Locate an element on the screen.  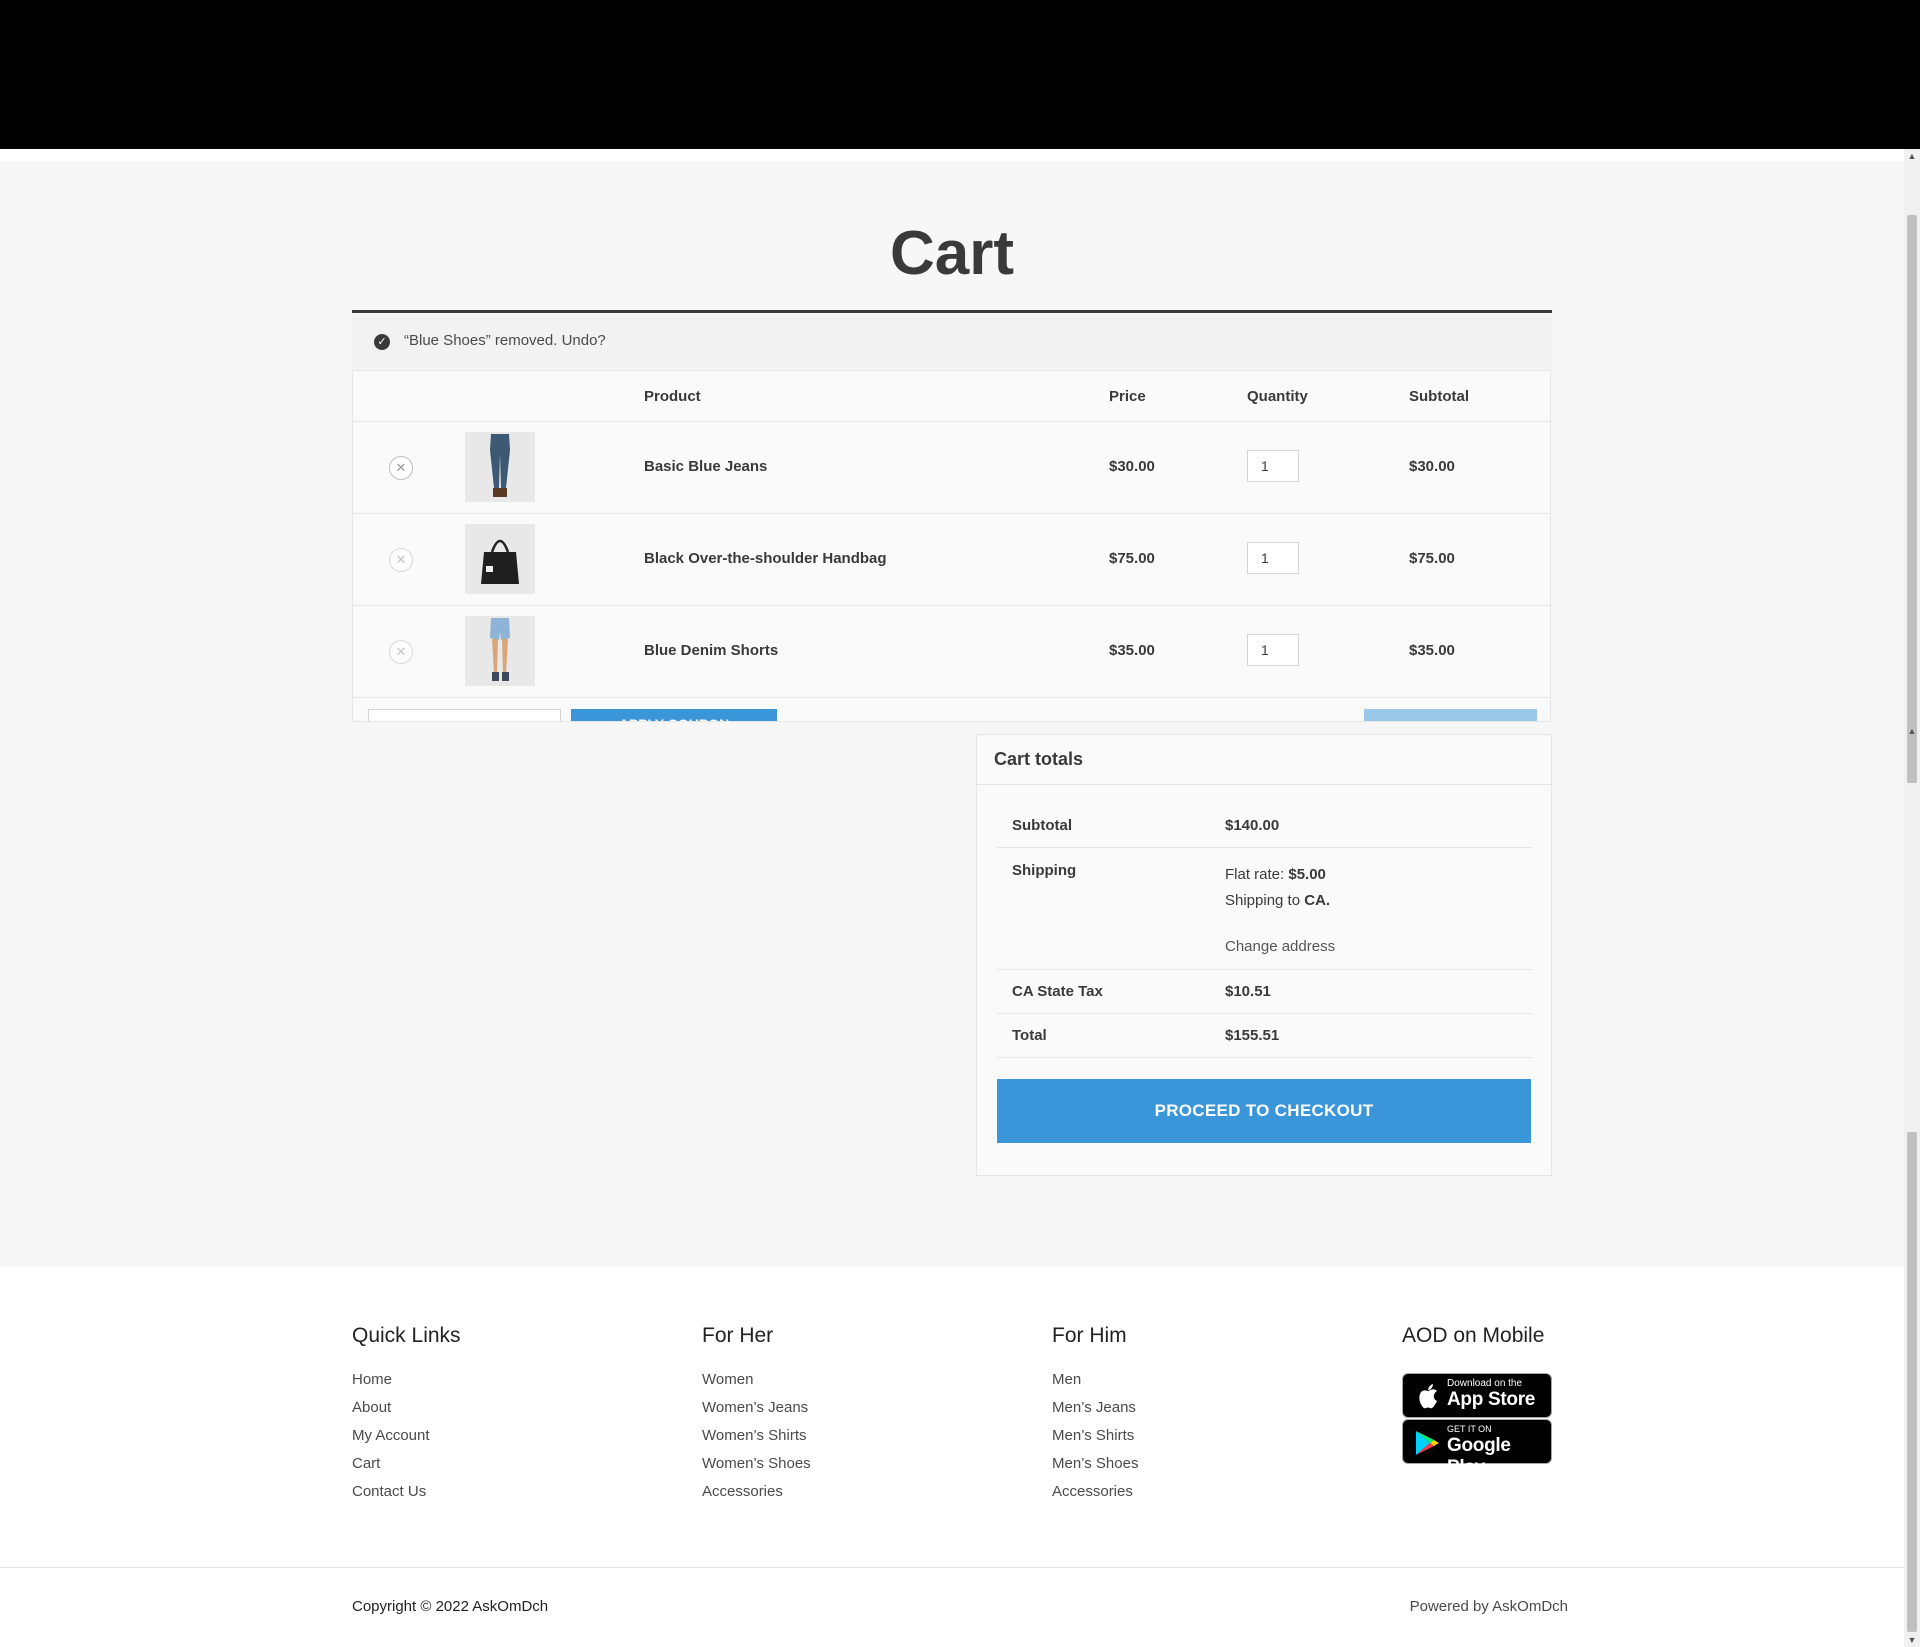
tax-value: $10.51 is located at coordinates (1248, 991).